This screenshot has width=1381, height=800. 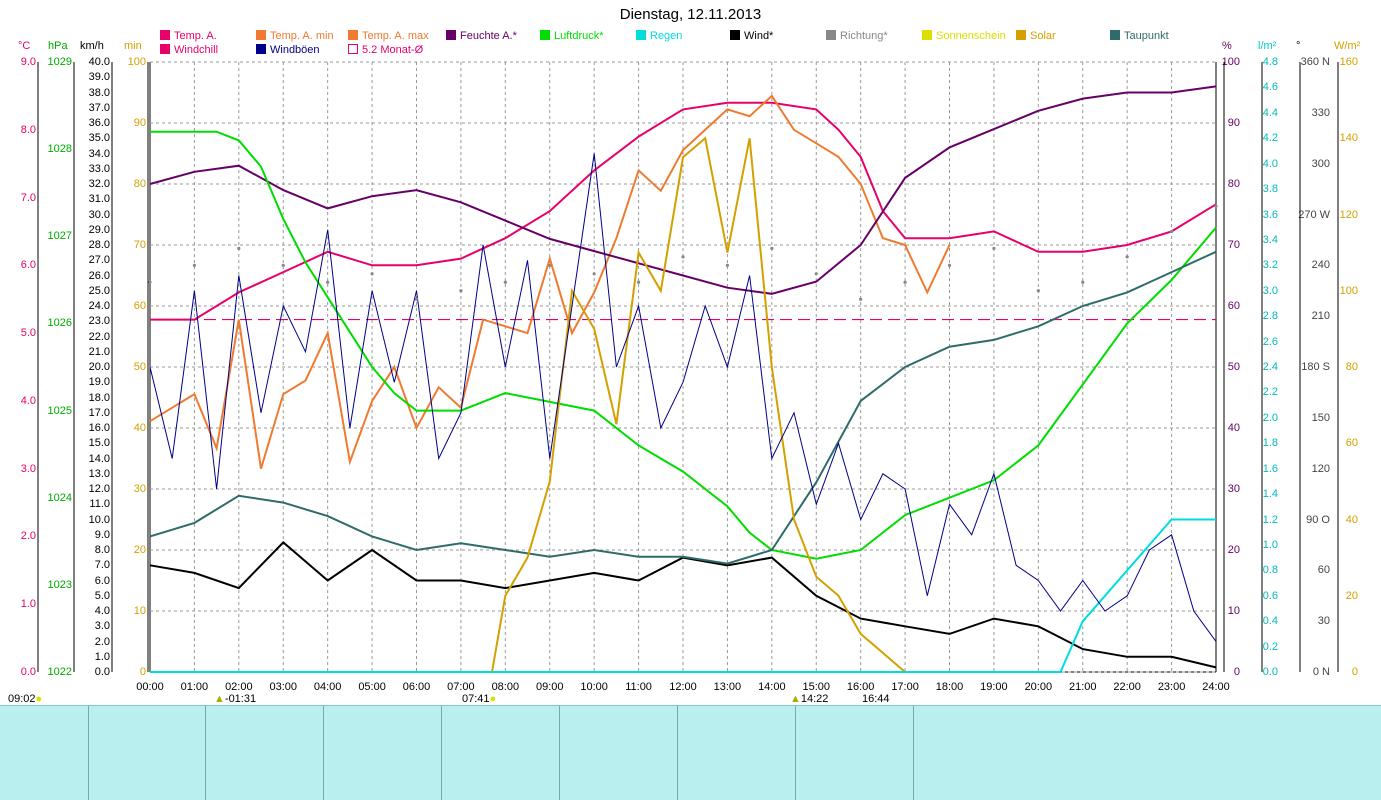 I want to click on time-marker-left: 09:02●, so click(x=25, y=699).